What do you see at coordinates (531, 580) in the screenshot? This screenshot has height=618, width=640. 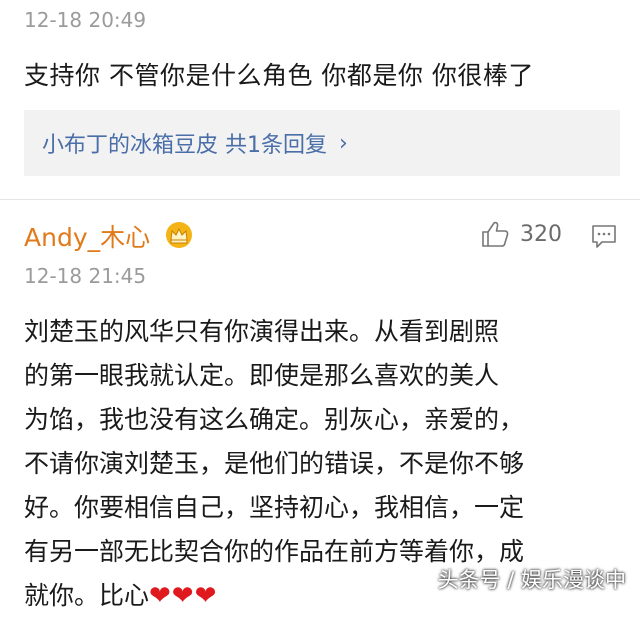 I see `watermark: 头条号 / 娱乐漫谈中` at bounding box center [531, 580].